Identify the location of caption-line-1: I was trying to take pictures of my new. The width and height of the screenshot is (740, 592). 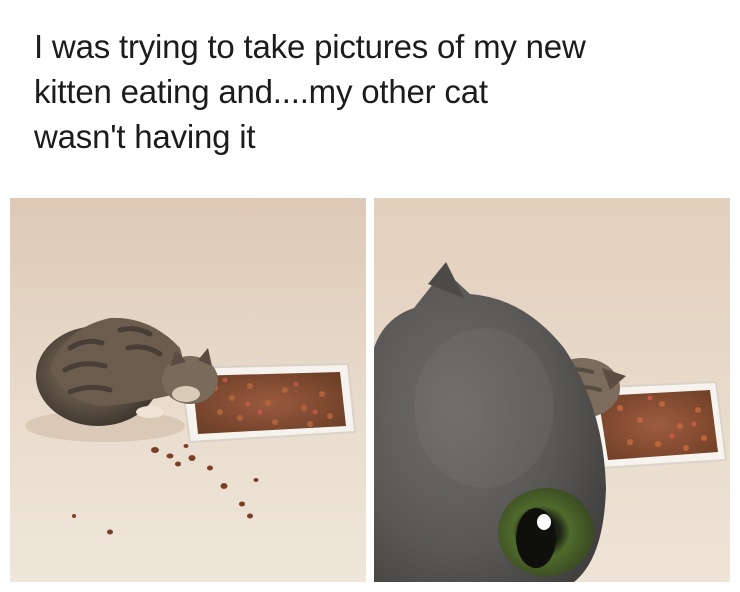
(310, 46).